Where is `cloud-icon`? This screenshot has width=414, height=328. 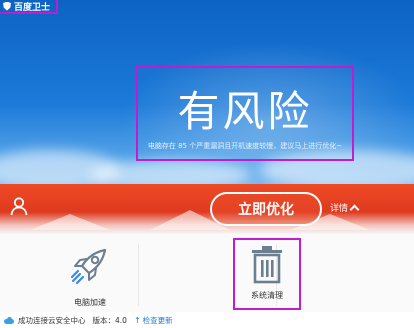 cloud-icon is located at coordinates (9, 320).